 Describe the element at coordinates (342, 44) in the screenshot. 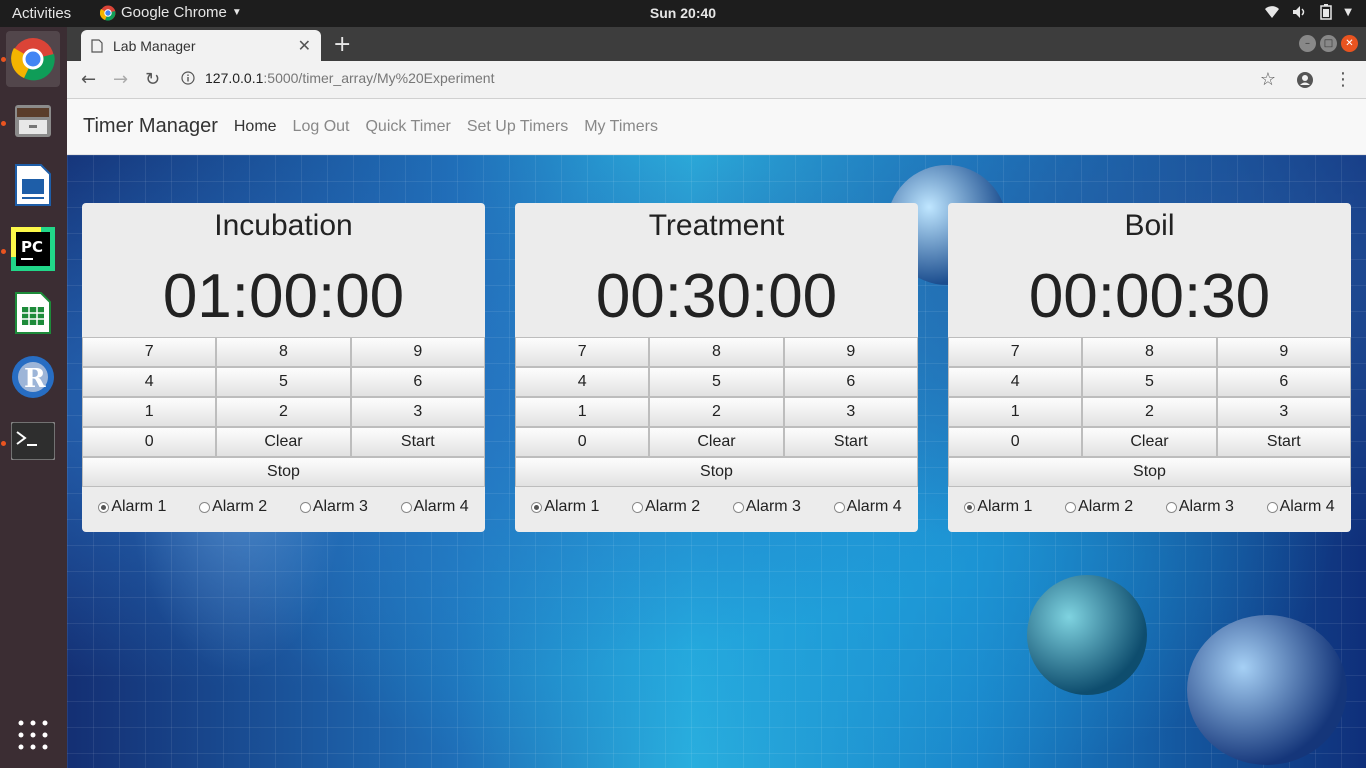

I see `new-tab-button: +` at that location.